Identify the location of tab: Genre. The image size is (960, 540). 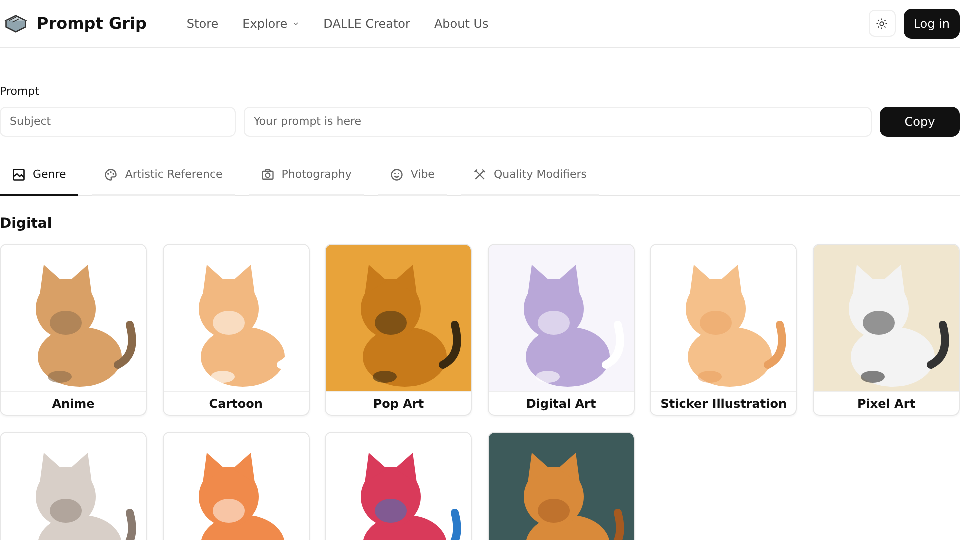
(39, 176).